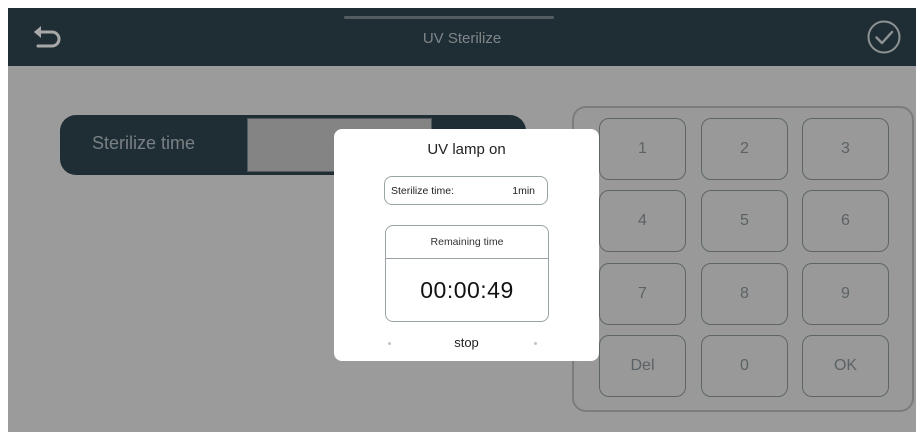 Image resolution: width=916 pixels, height=432 pixels. Describe the element at coordinates (523, 191) in the screenshot. I see `summary-value: 1min` at that location.